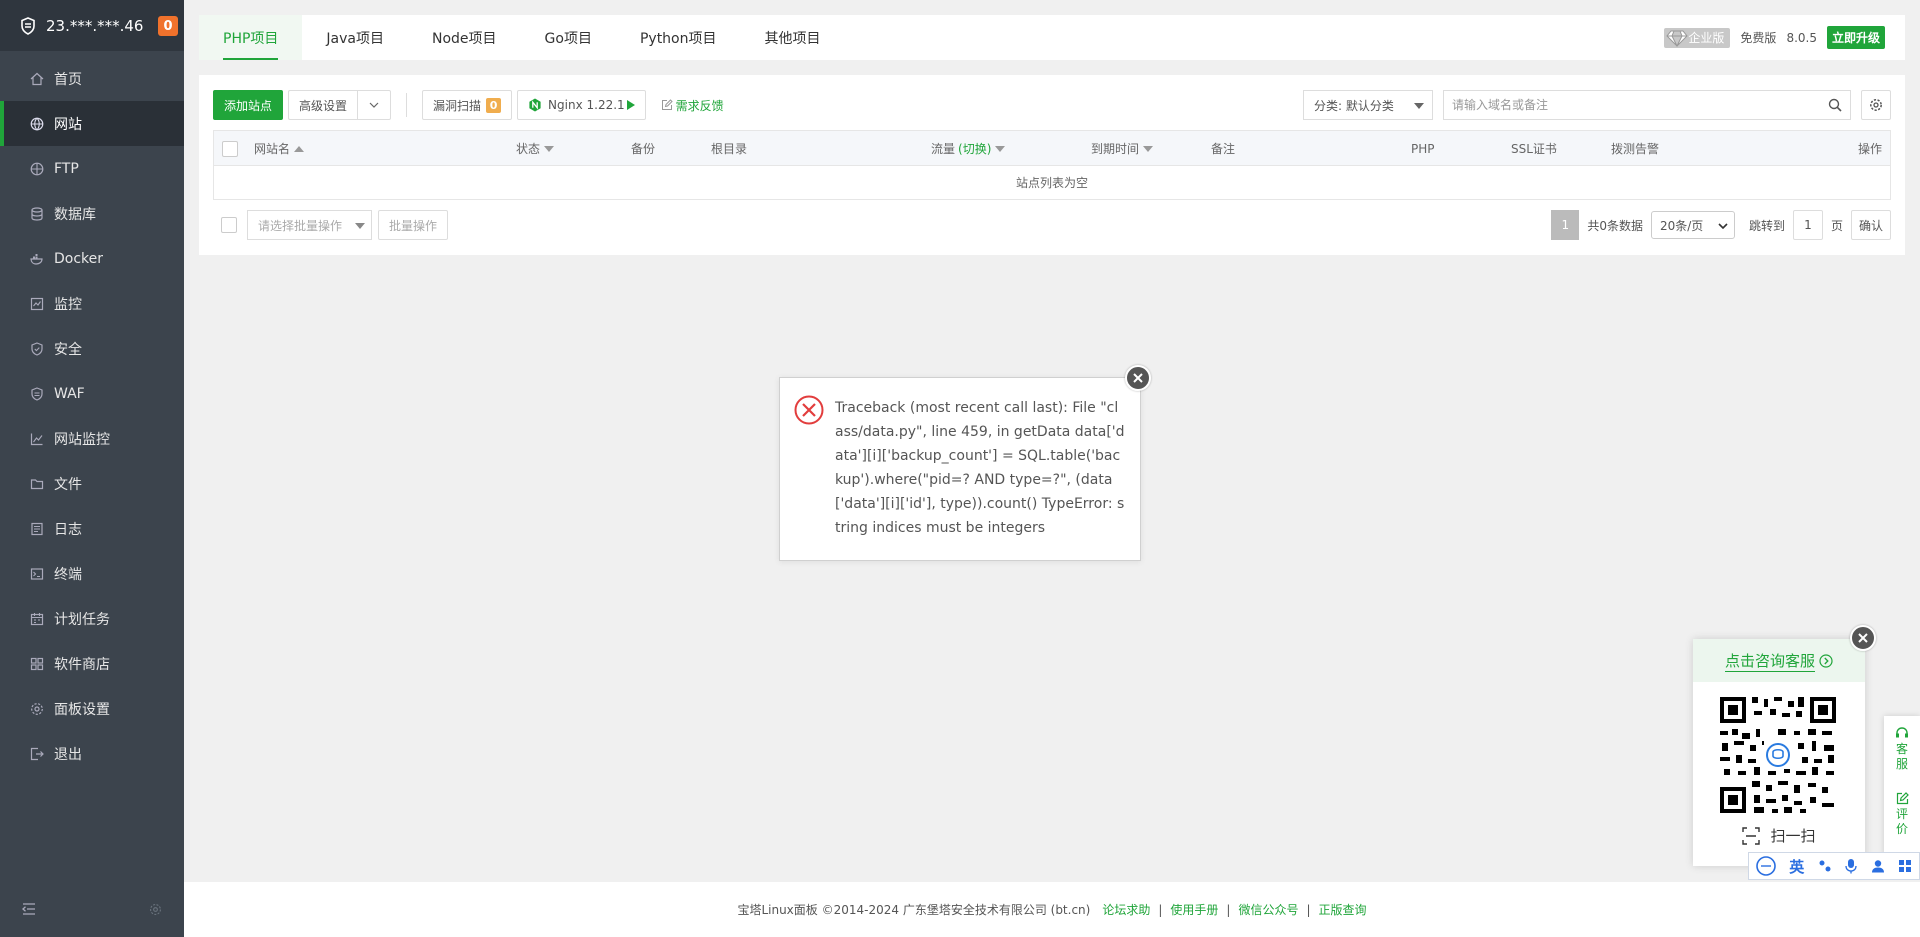 The height and width of the screenshot is (937, 1920). I want to click on close-icon, so click(1138, 378).